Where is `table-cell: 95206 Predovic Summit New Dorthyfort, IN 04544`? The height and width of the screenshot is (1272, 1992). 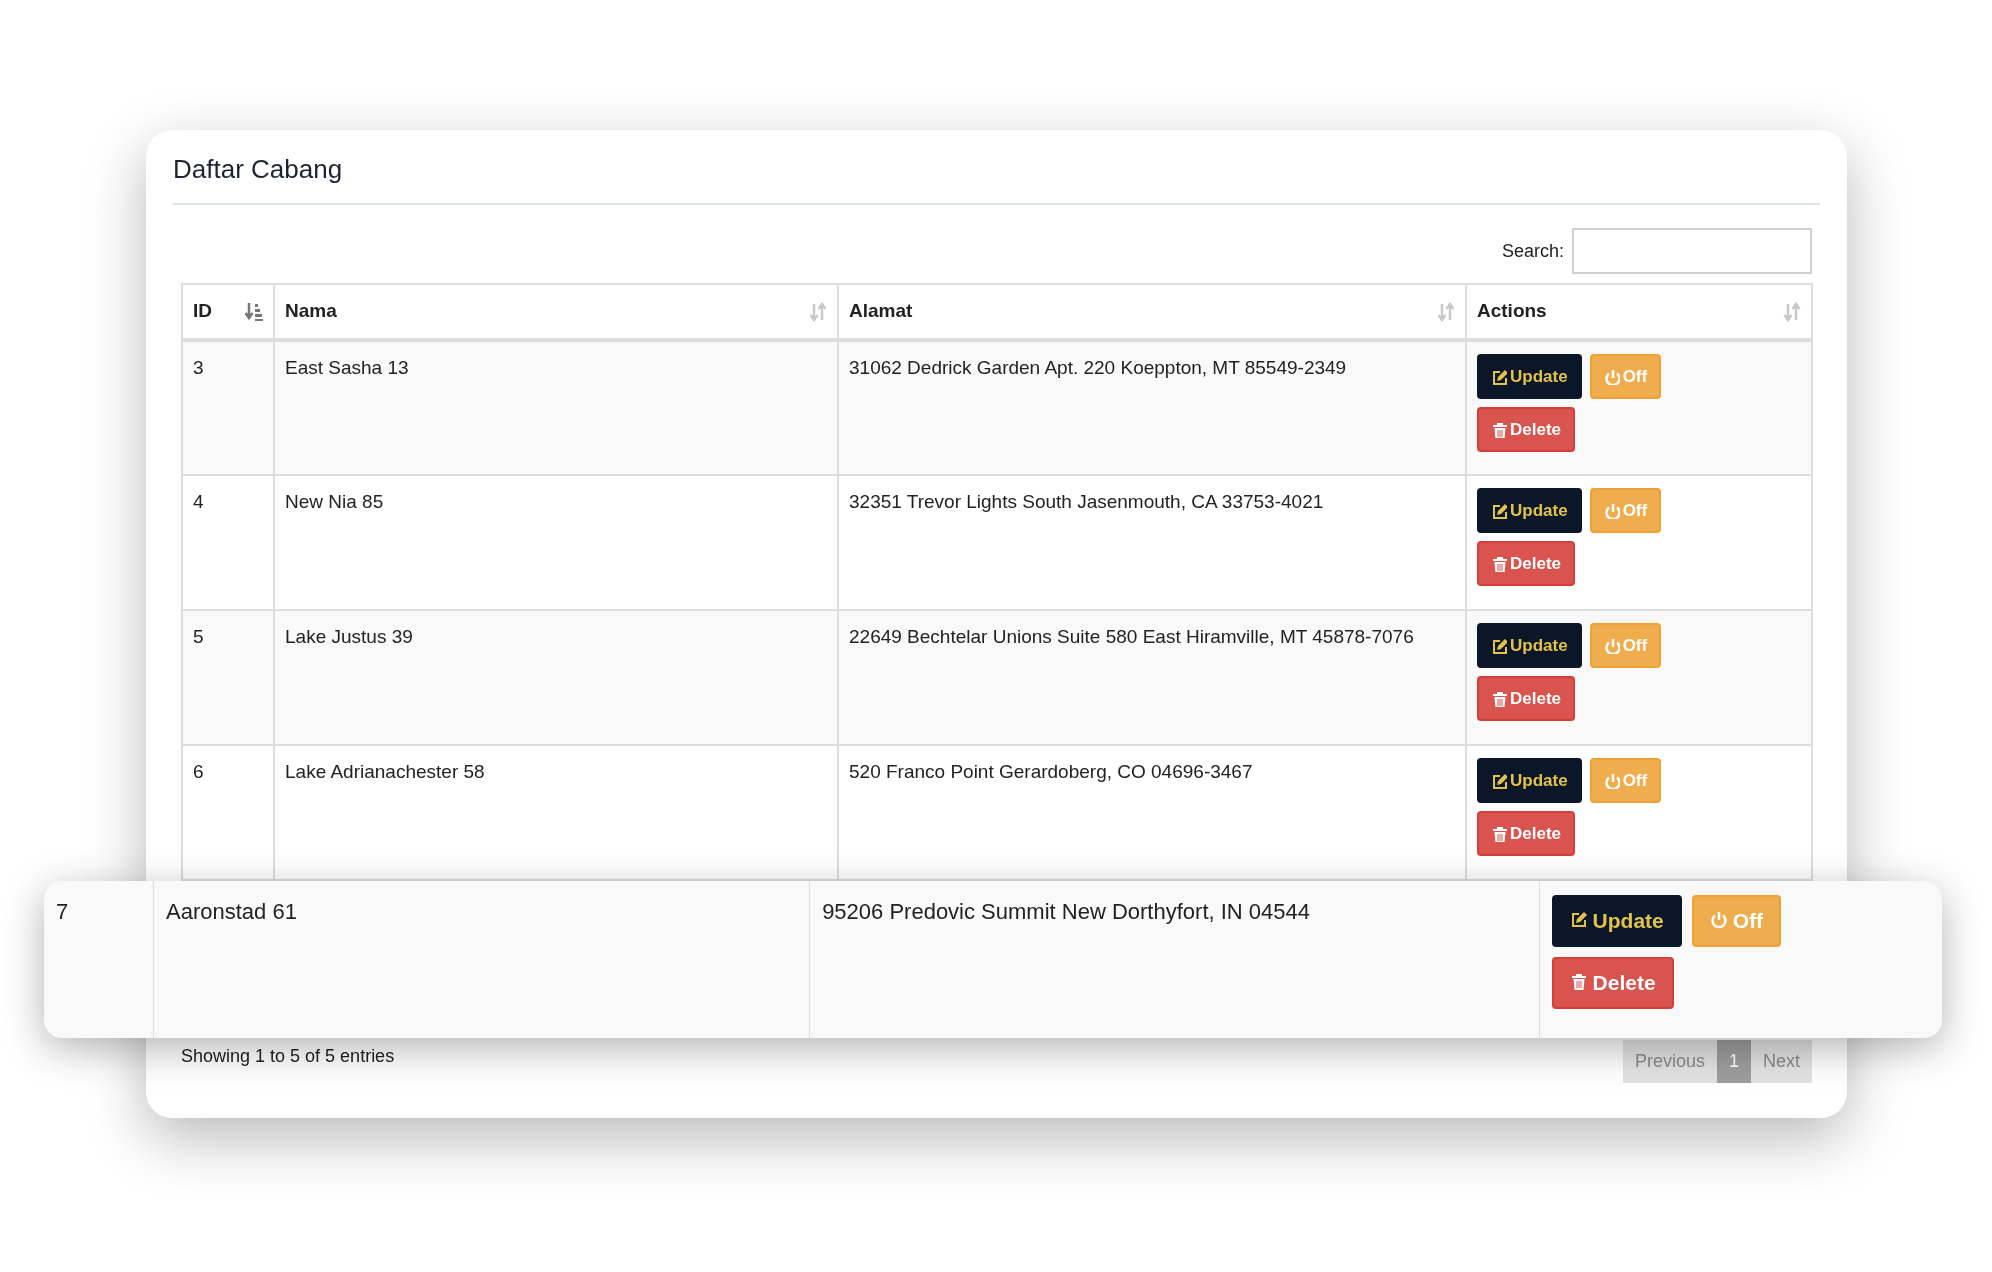 table-cell: 95206 Predovic Summit New Dorthyfort, IN 04544 is located at coordinates (1174, 959).